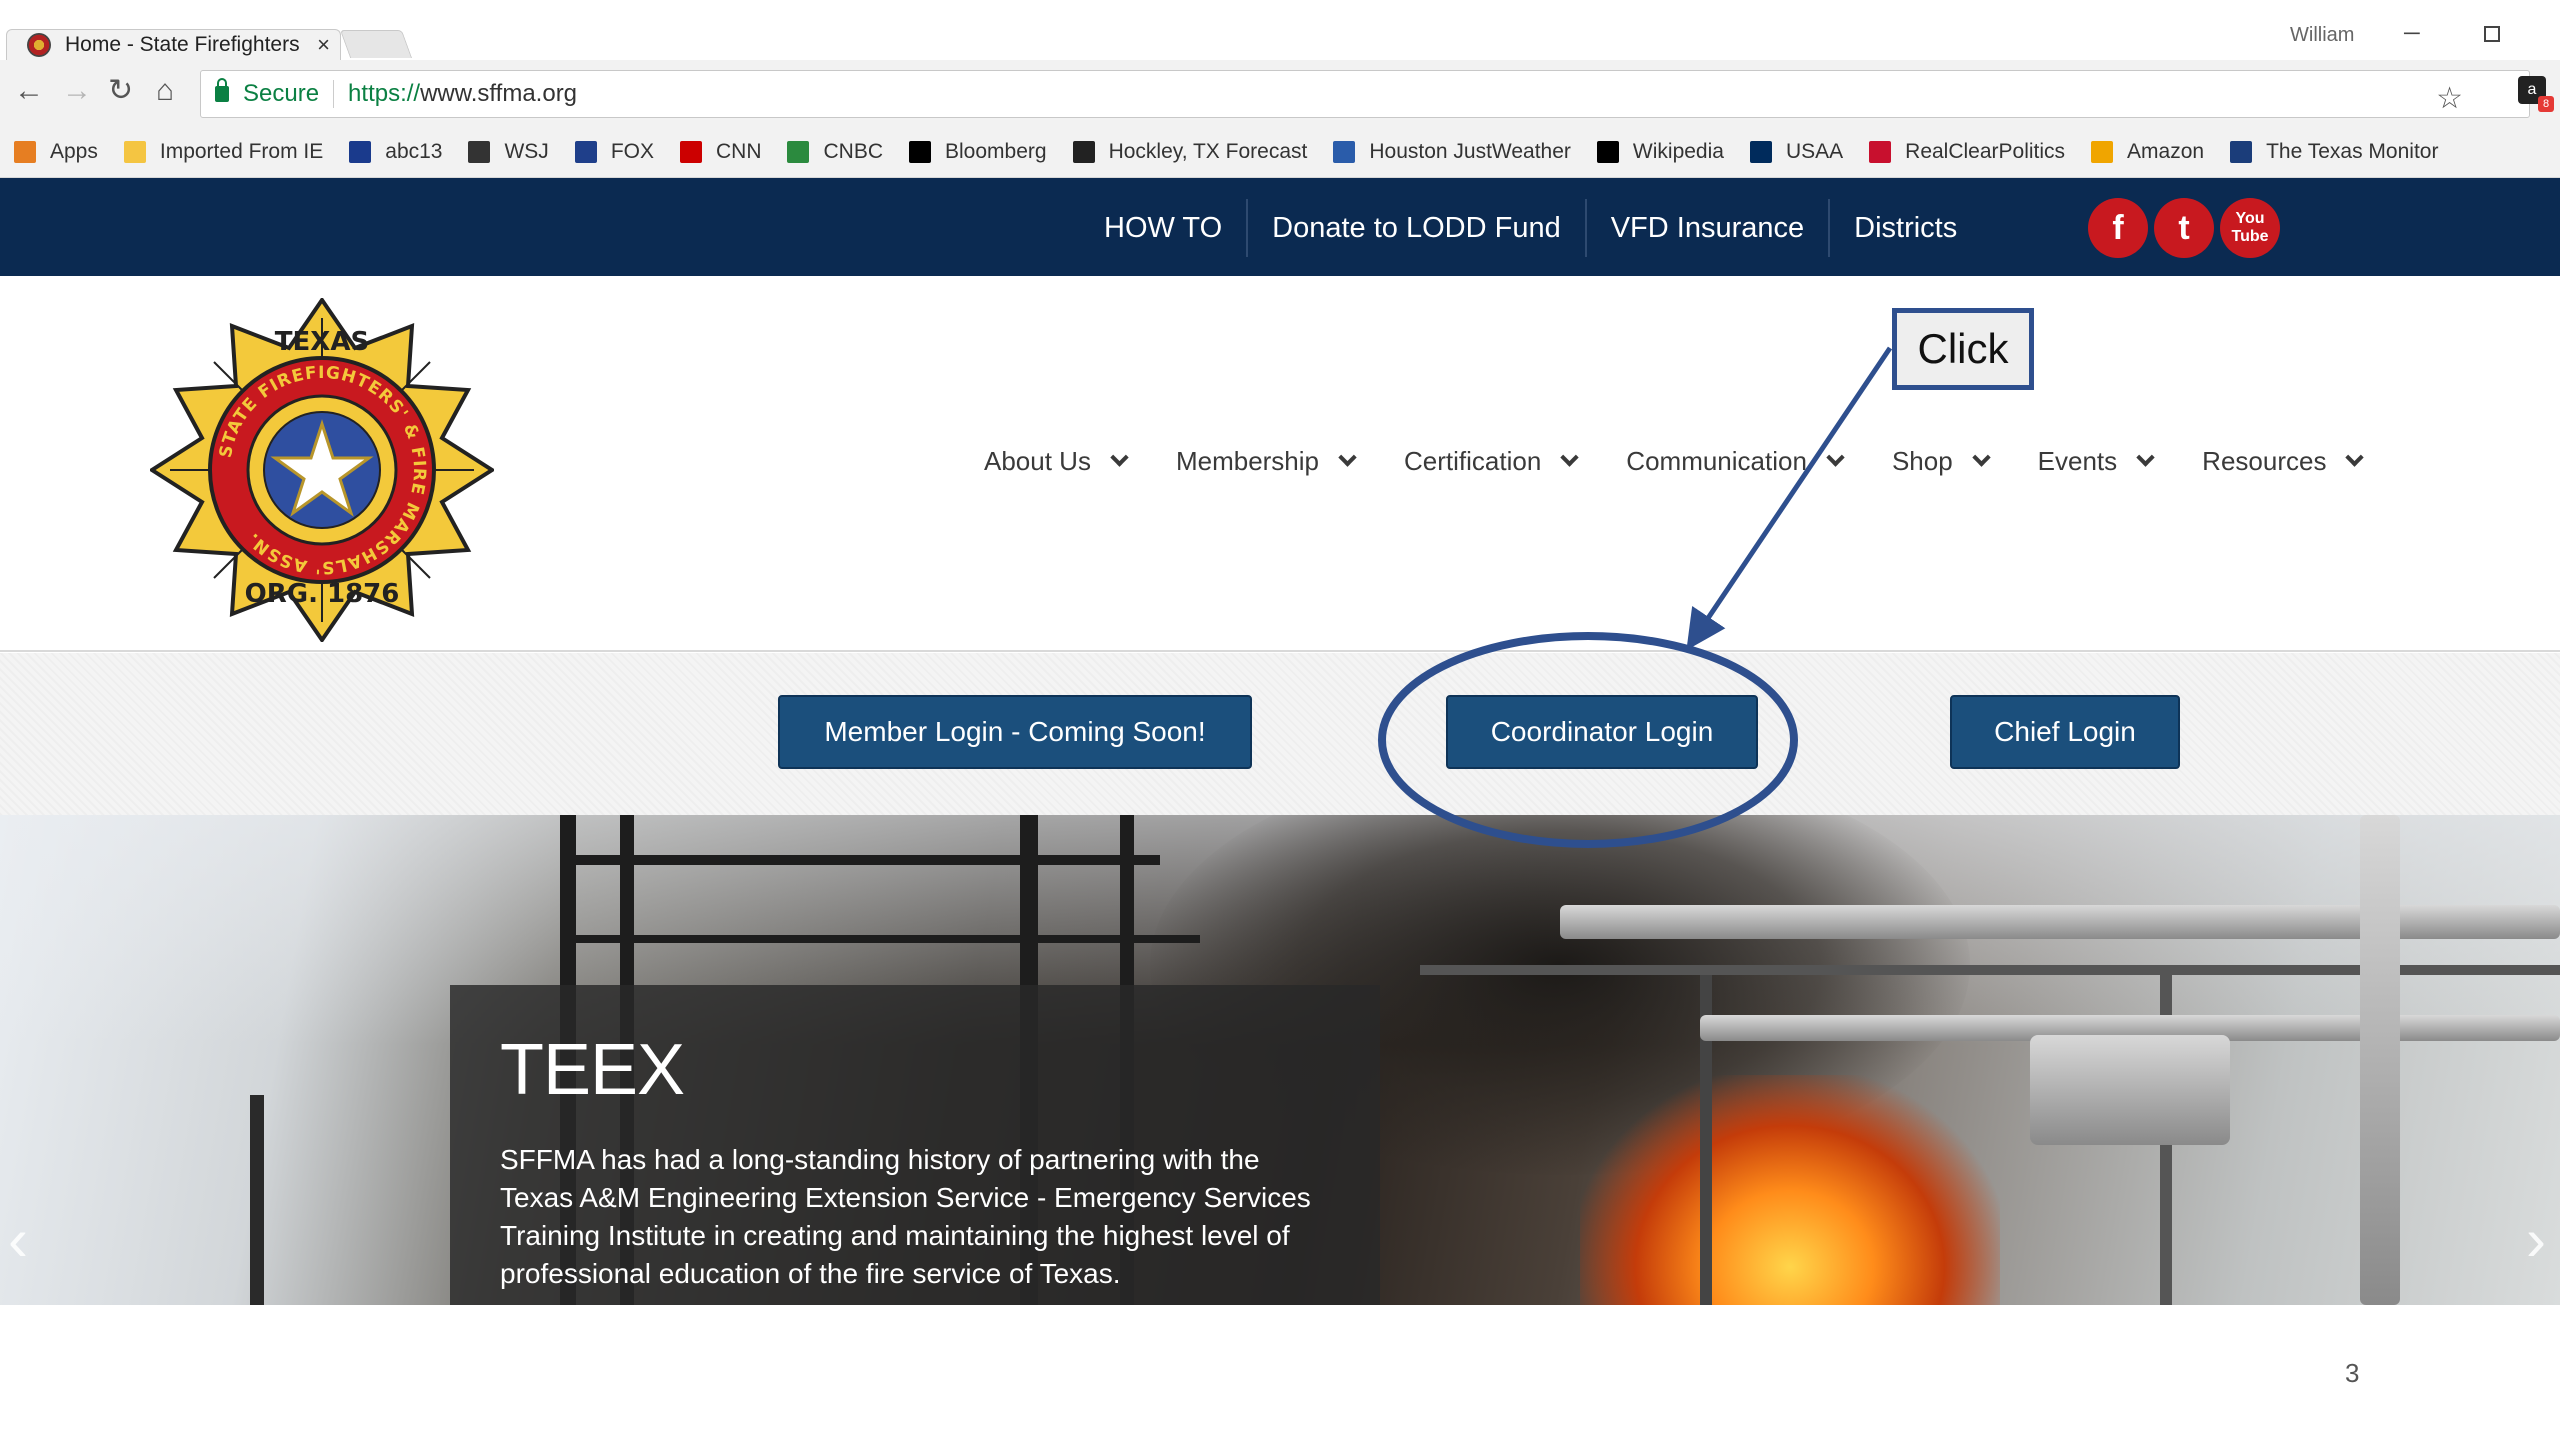  Describe the element at coordinates (2352, 151) in the screenshot. I see `bookmark-label: The Texas Monitor` at that location.